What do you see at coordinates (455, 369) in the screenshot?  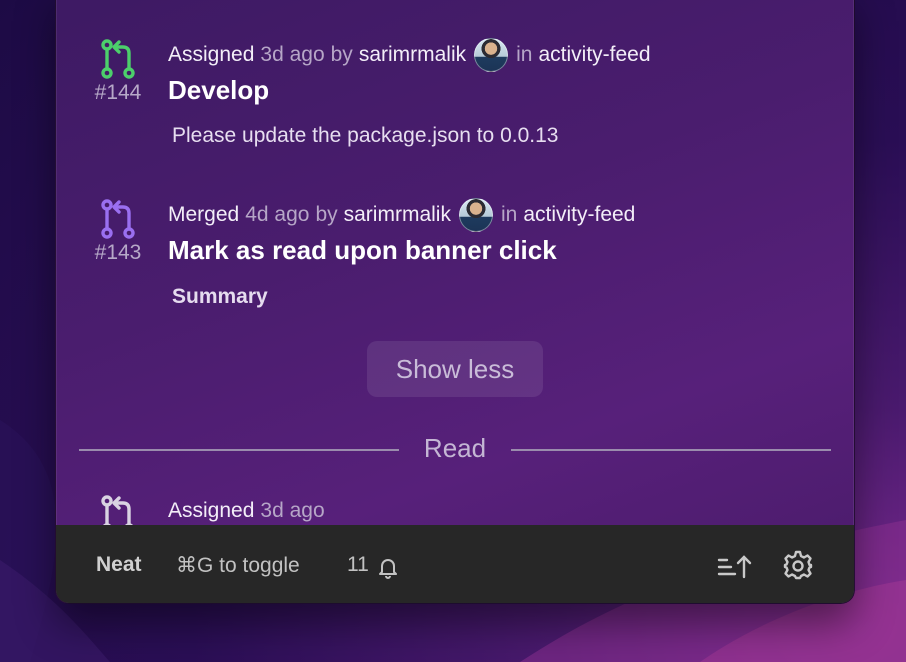 I see `show-less-button: Show less` at bounding box center [455, 369].